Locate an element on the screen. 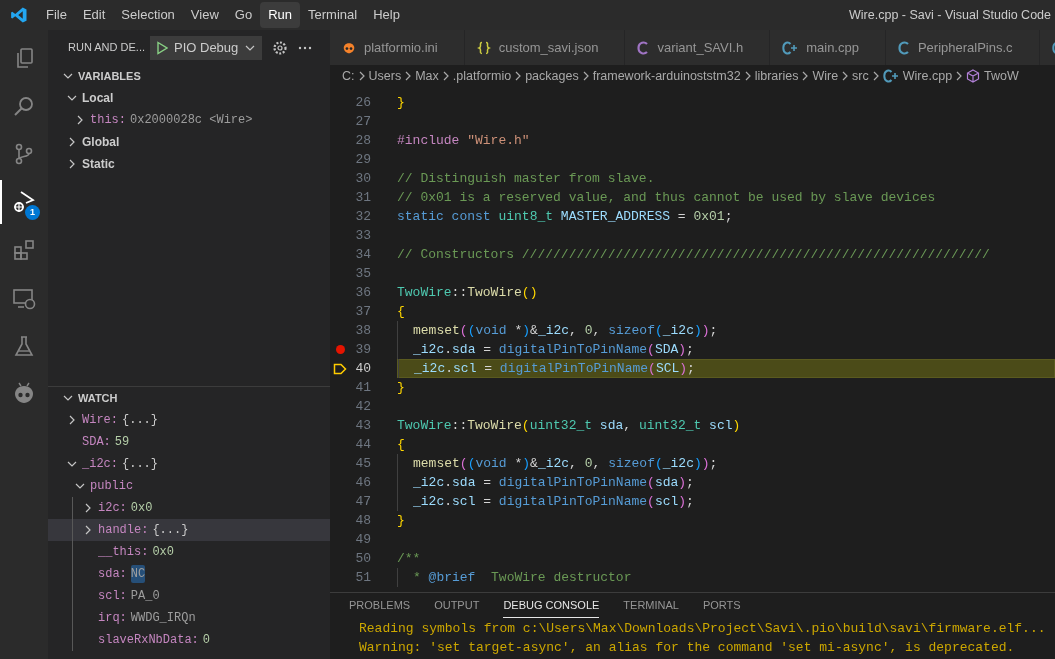 The width and height of the screenshot is (1055, 659). breadcrumb-item: .platformio is located at coordinates (482, 76).